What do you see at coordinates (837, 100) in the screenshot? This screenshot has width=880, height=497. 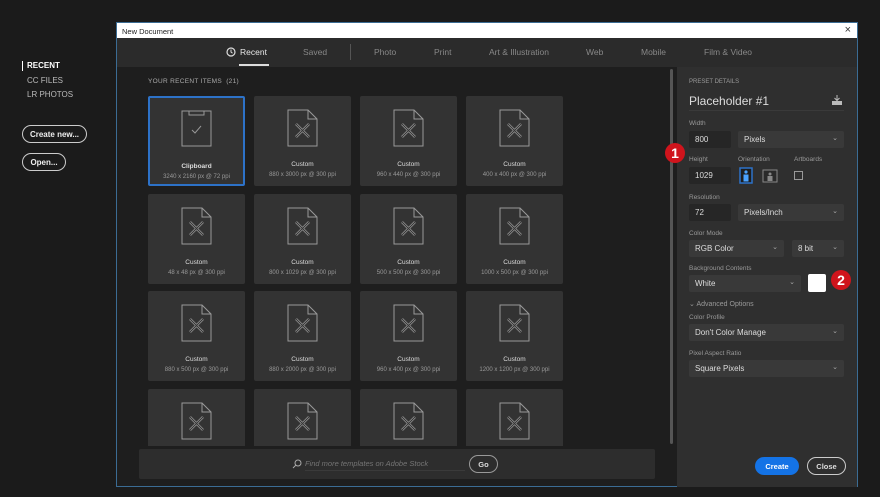 I see `save-preset-icon` at bounding box center [837, 100].